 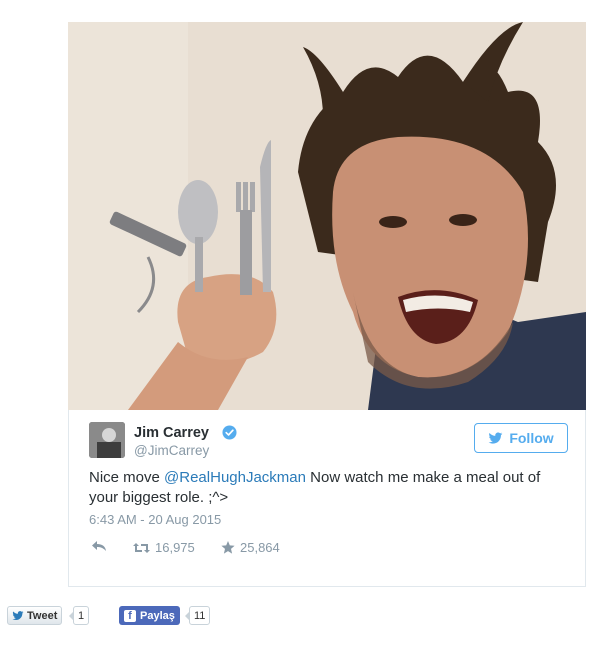 What do you see at coordinates (260, 547) in the screenshot?
I see `favorite-count: 25,864` at bounding box center [260, 547].